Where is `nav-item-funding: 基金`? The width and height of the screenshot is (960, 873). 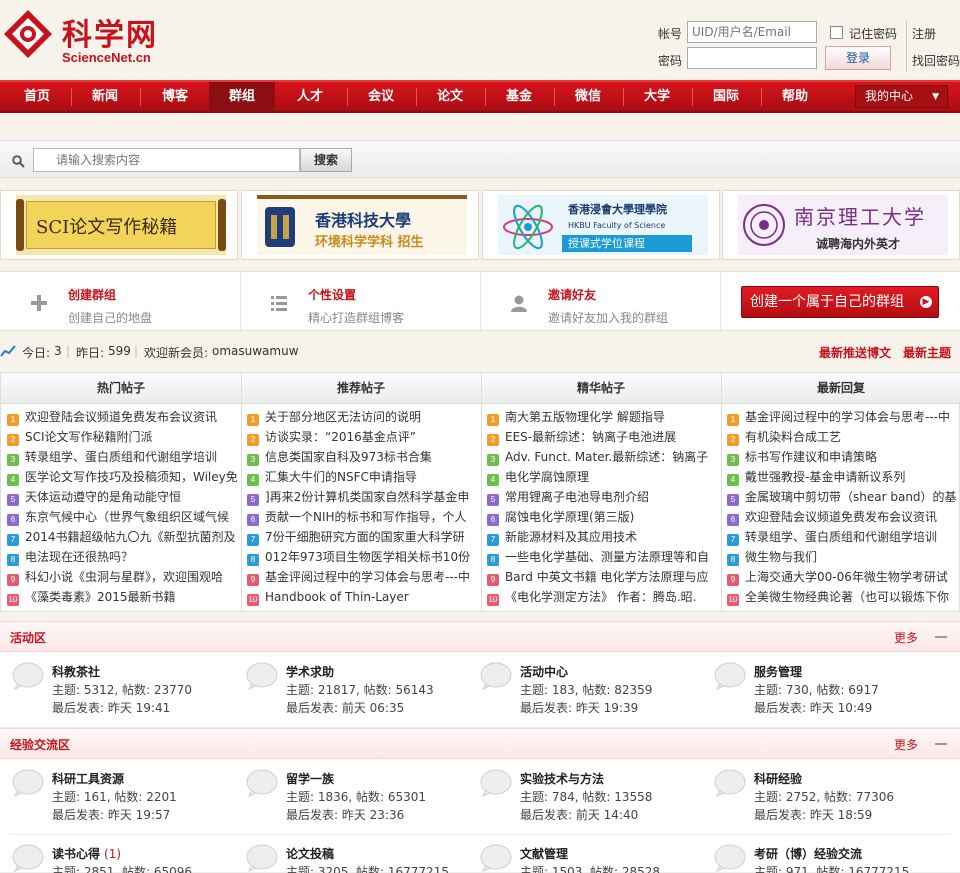
nav-item-funding: 基金 is located at coordinates (519, 96).